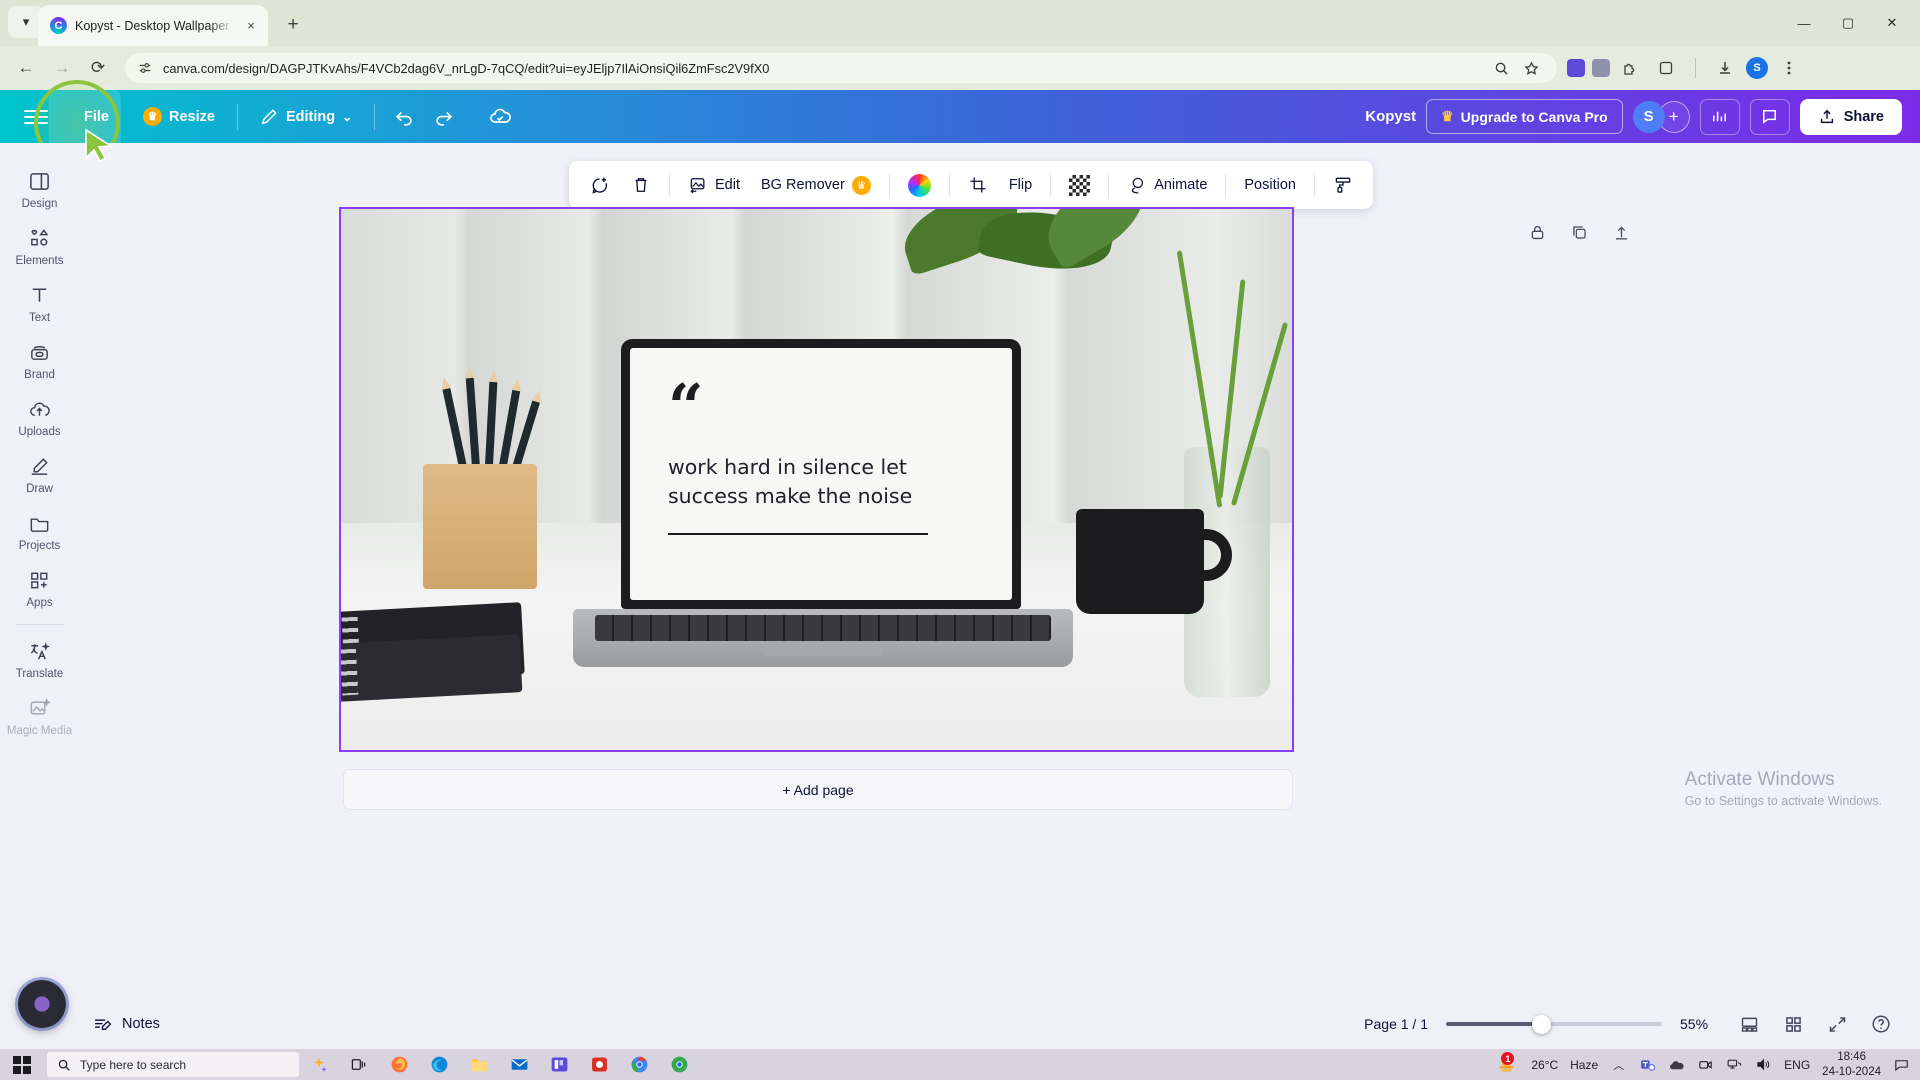  I want to click on edit-image-button: Edit, so click(714, 185).